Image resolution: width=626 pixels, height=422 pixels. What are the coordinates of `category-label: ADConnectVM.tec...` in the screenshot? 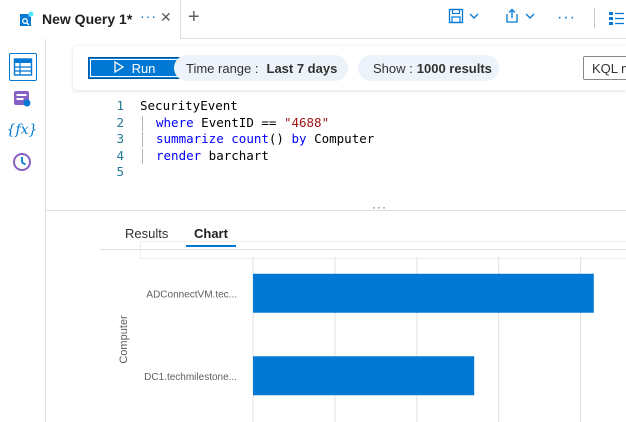 It's located at (191, 294).